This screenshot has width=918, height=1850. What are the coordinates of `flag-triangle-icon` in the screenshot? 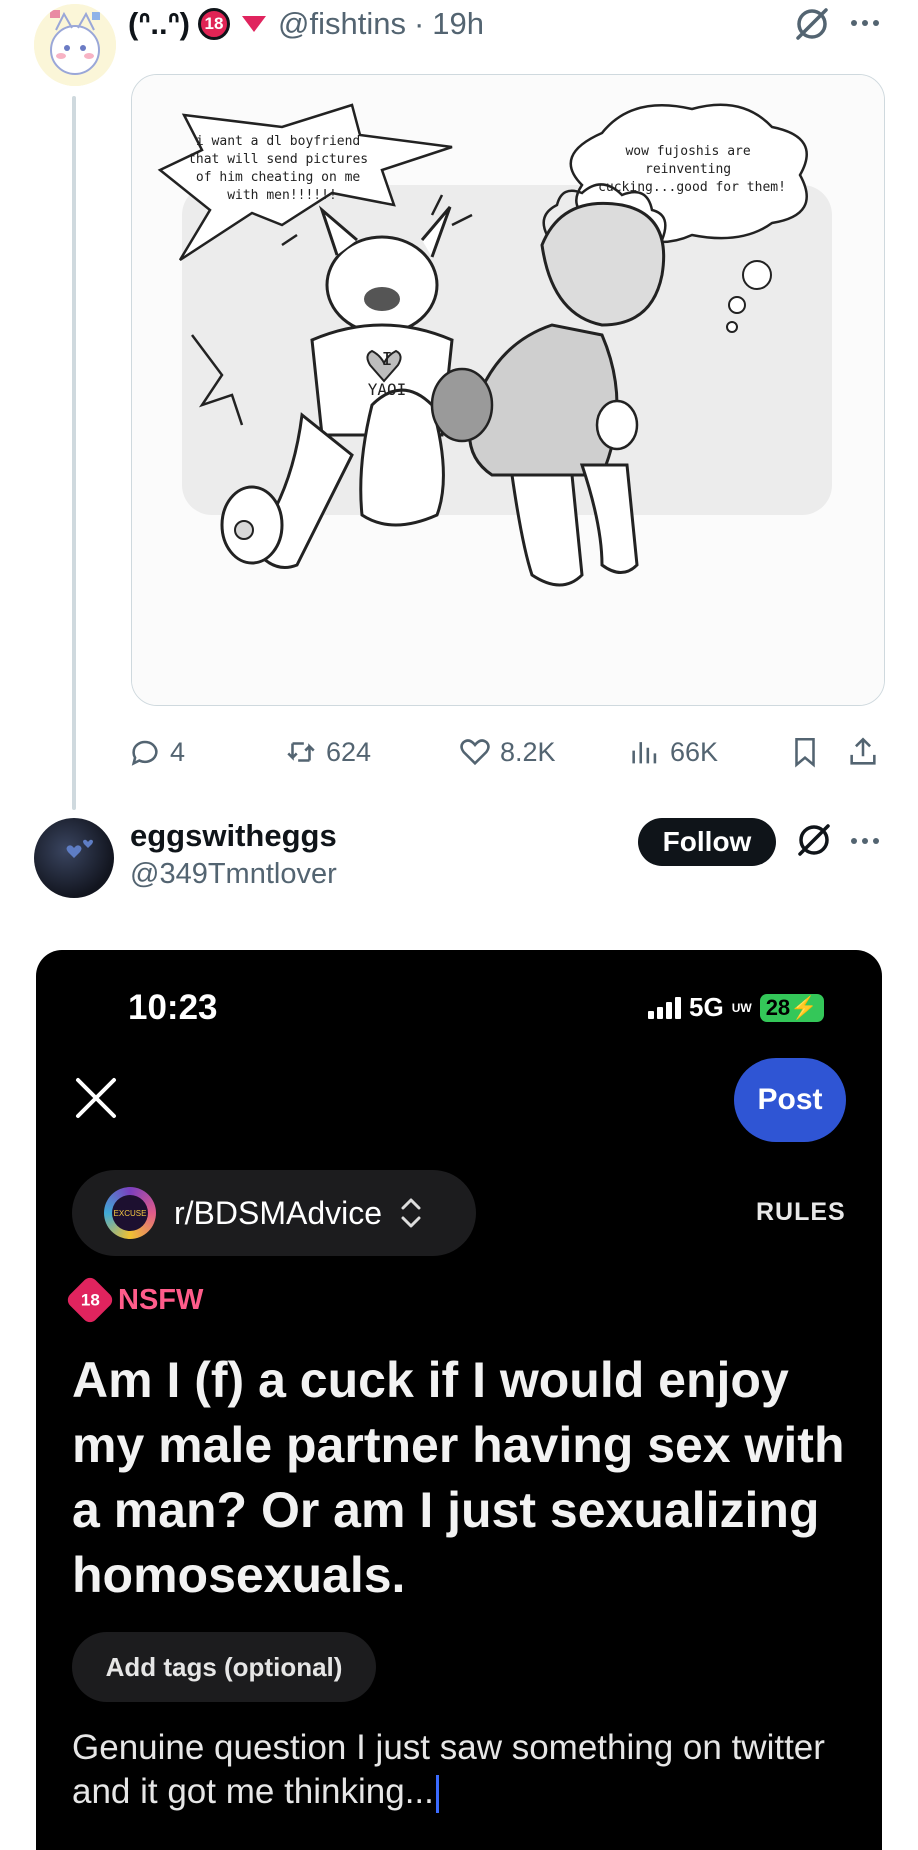 It's located at (254, 24).